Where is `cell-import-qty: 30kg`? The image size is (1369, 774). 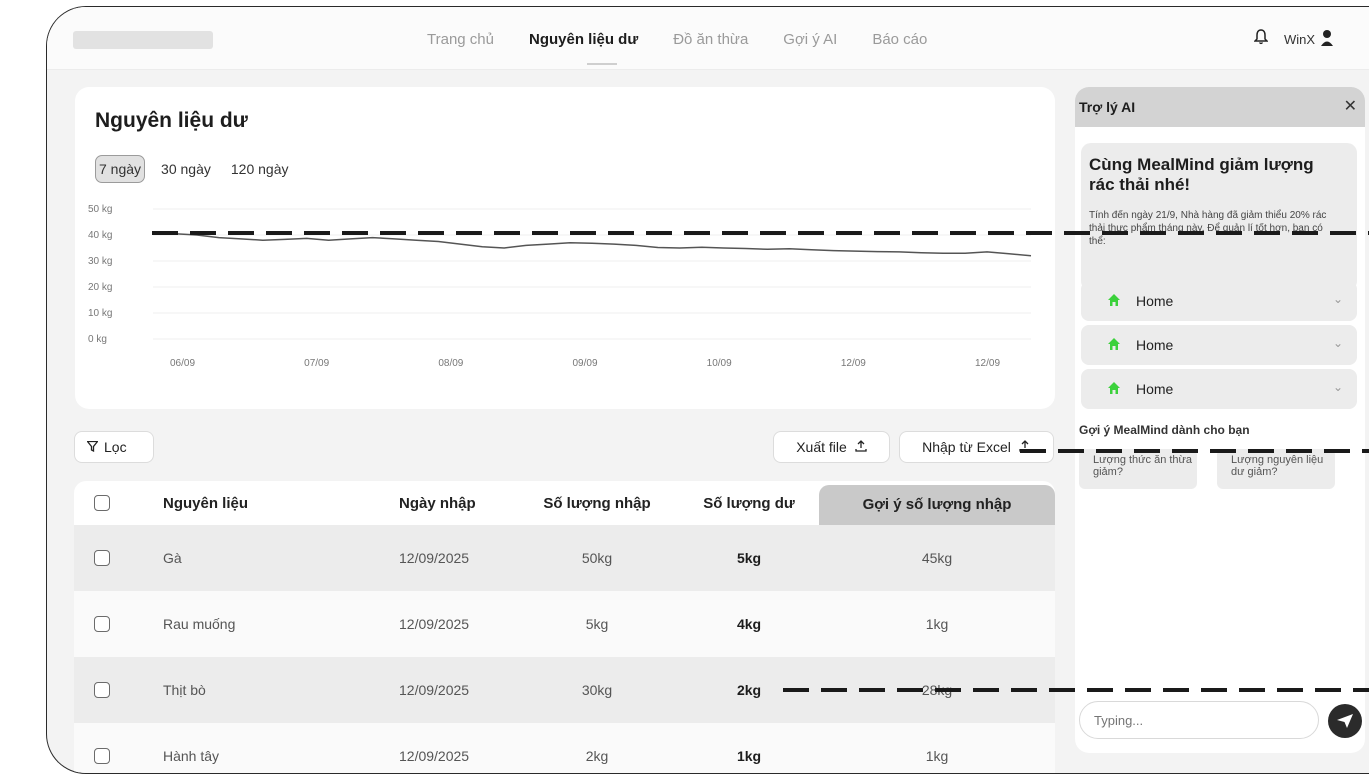 cell-import-qty: 30kg is located at coordinates (597, 690).